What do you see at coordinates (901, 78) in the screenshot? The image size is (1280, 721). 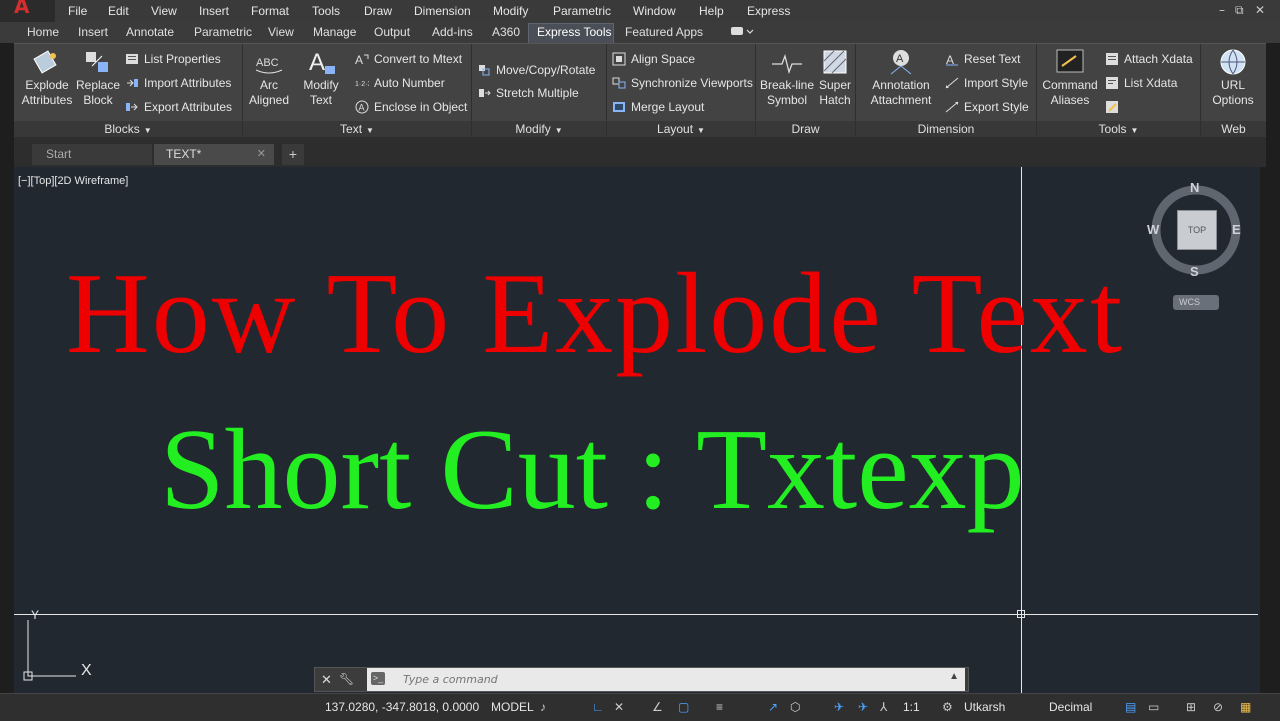 I see `annotation-attachment-button: A Annotation Attachment` at bounding box center [901, 78].